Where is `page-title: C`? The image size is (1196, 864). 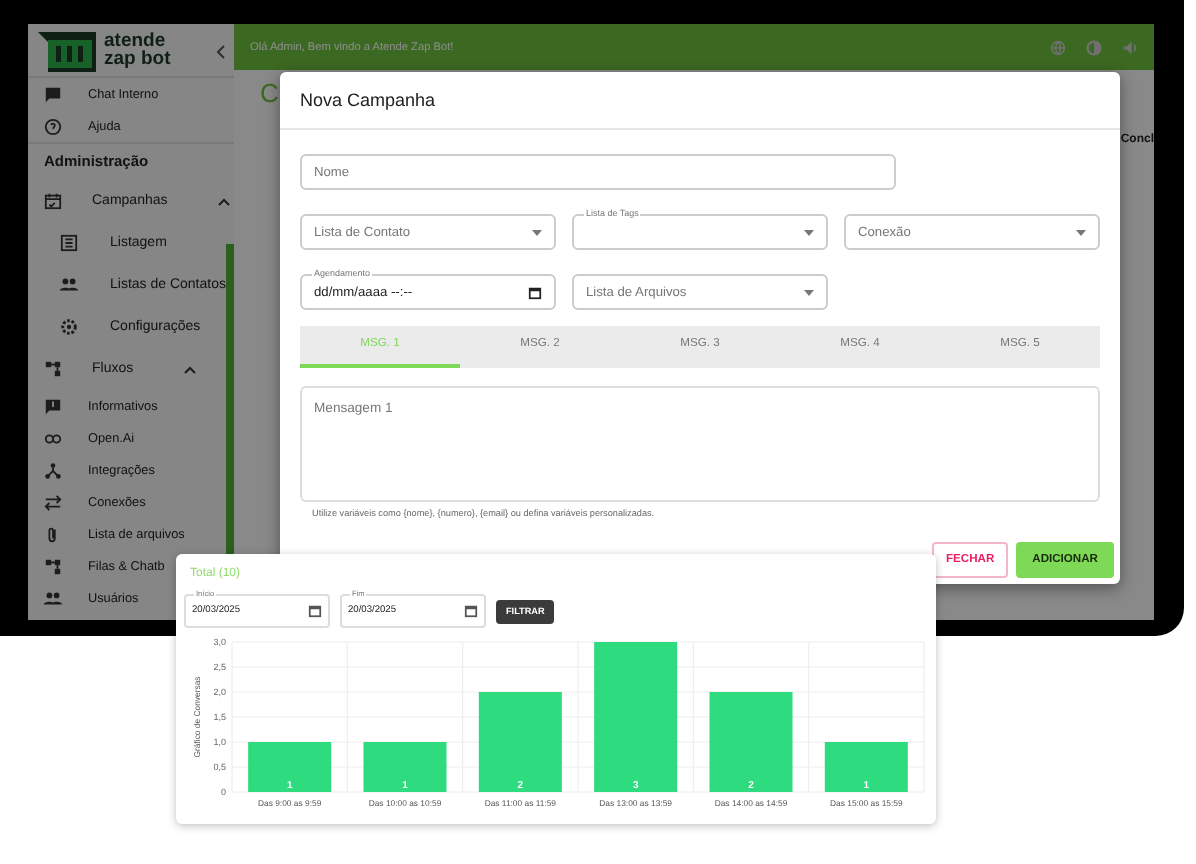
page-title: C is located at coordinates (269, 93).